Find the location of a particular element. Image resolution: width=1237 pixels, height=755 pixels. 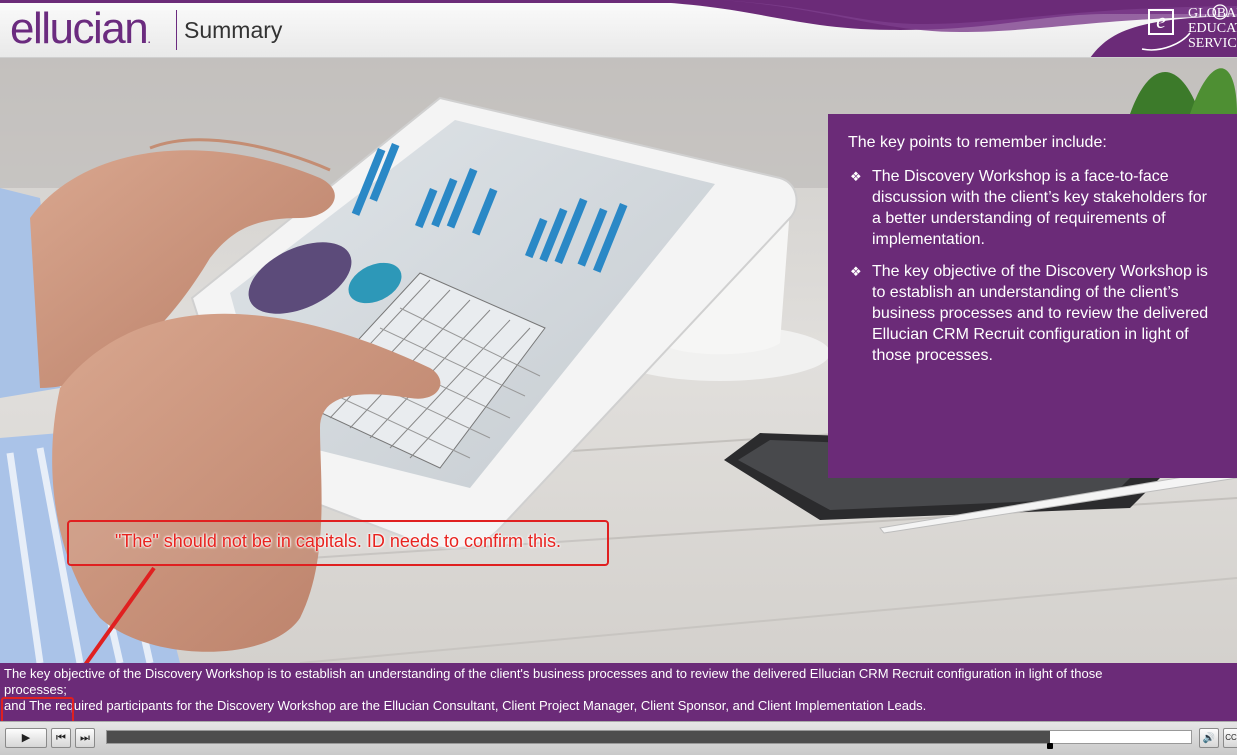

ges-line-3: SERVICES is located at coordinates (1212, 43).